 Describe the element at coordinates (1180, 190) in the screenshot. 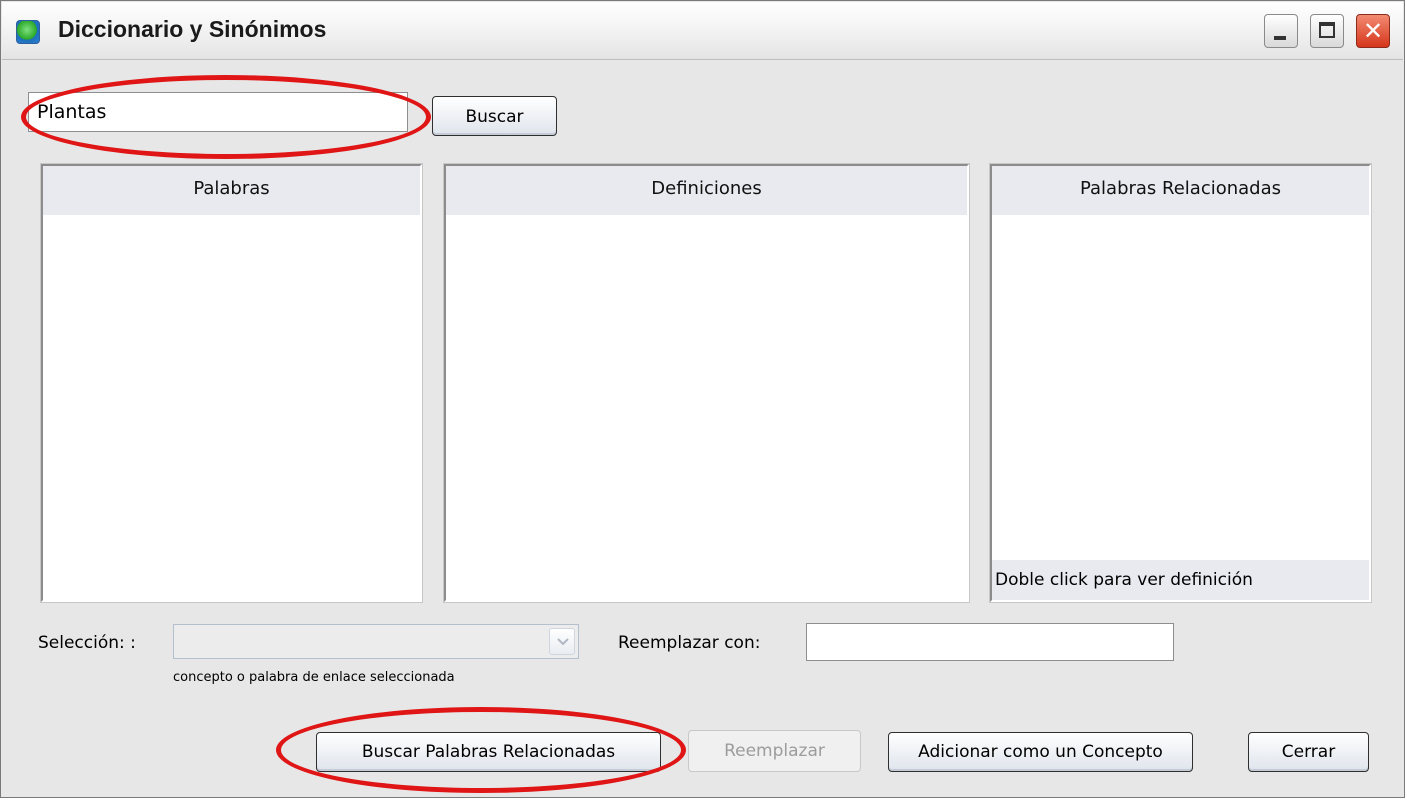

I see `related-words-list-header: Palabras Relacionadas` at that location.